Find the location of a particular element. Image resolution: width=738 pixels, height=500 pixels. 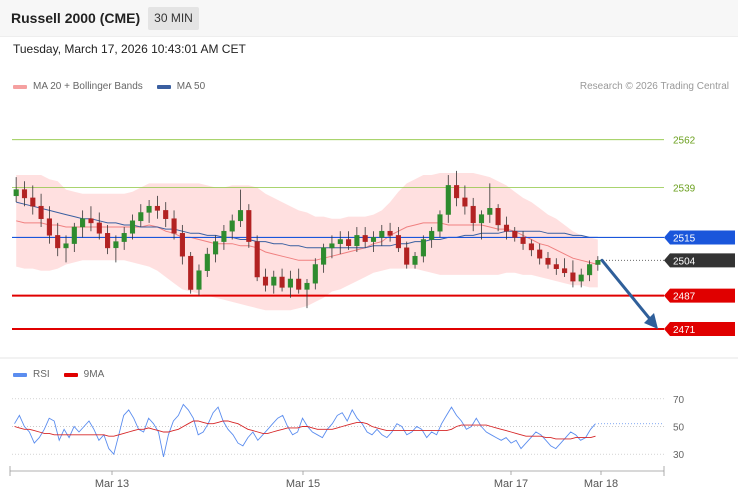

rsi-line is located at coordinates (305, 430).